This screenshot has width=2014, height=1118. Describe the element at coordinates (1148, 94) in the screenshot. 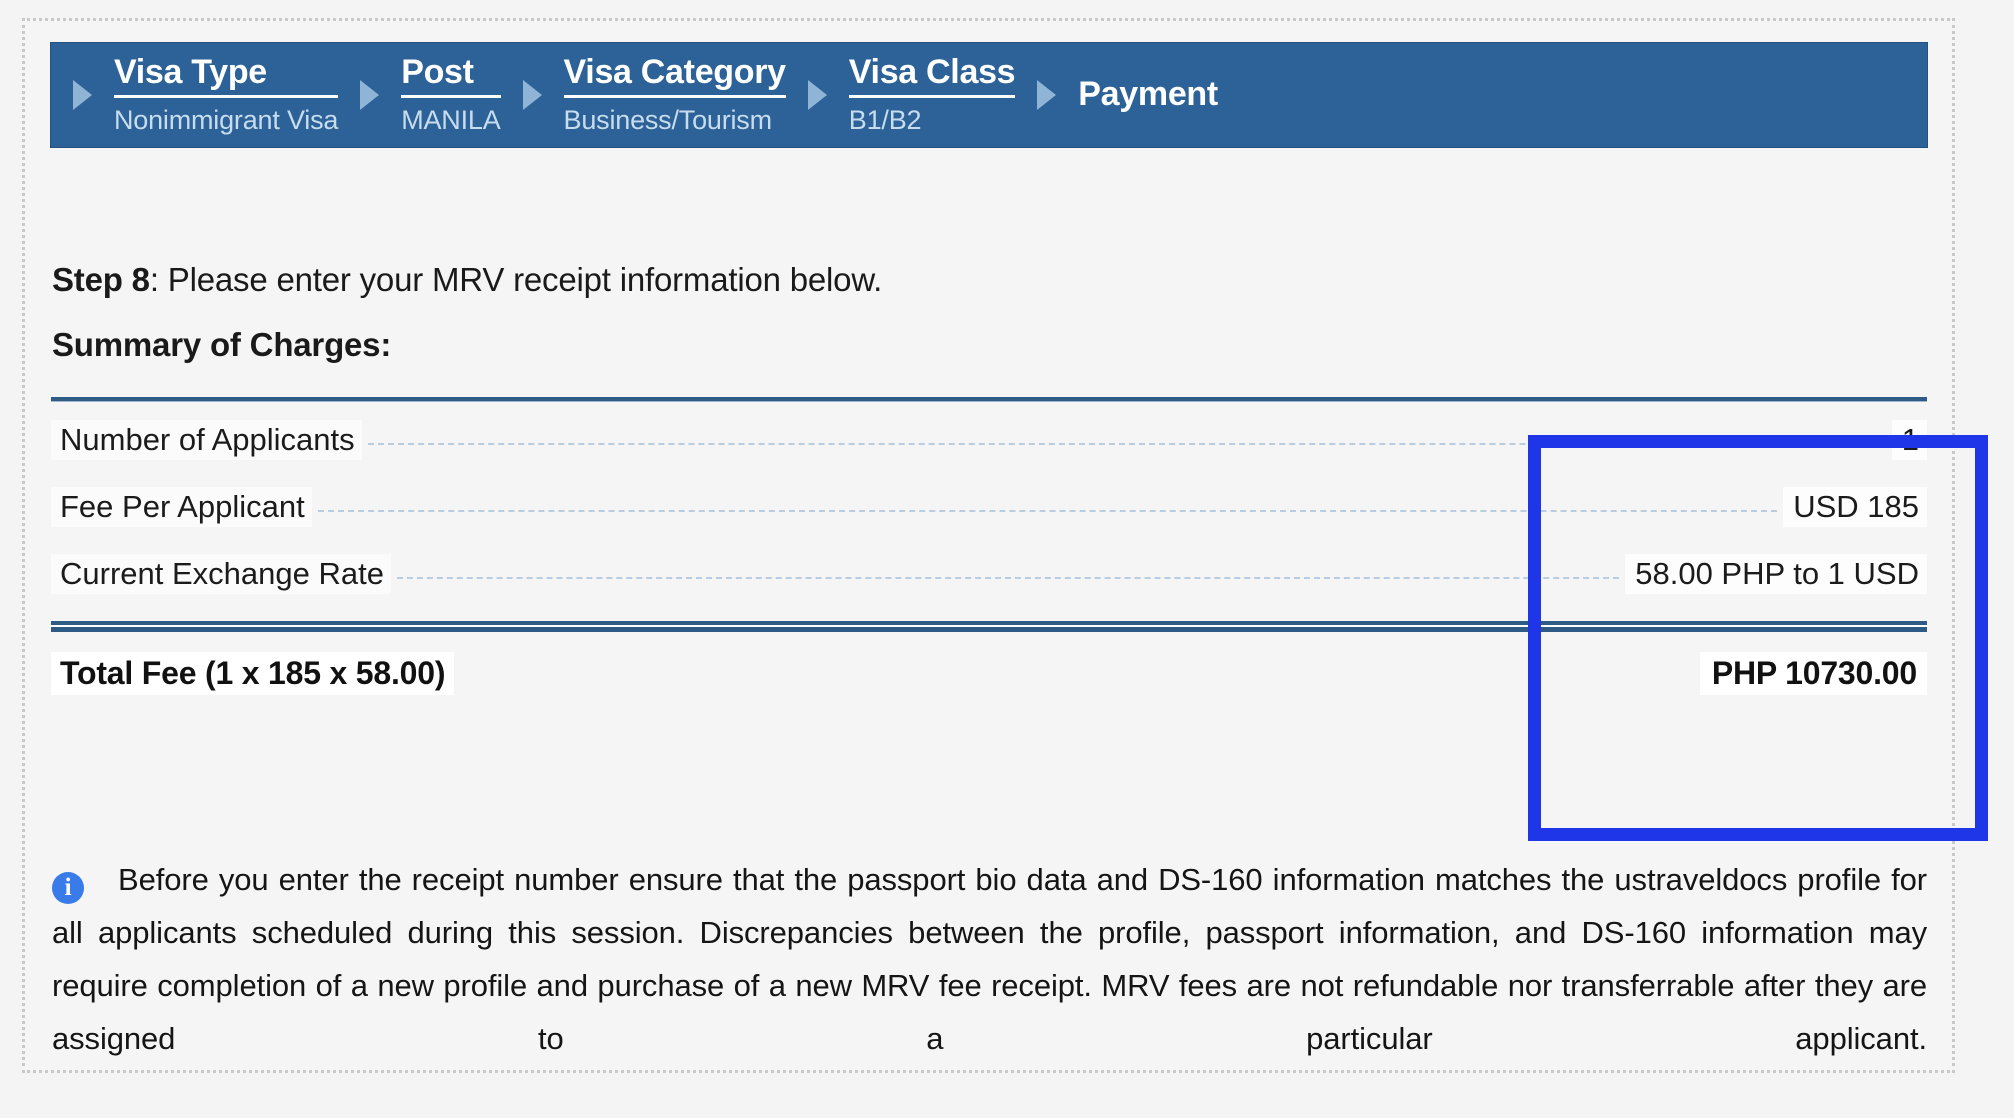

I see `breadcrumb-step-title: Payment` at that location.